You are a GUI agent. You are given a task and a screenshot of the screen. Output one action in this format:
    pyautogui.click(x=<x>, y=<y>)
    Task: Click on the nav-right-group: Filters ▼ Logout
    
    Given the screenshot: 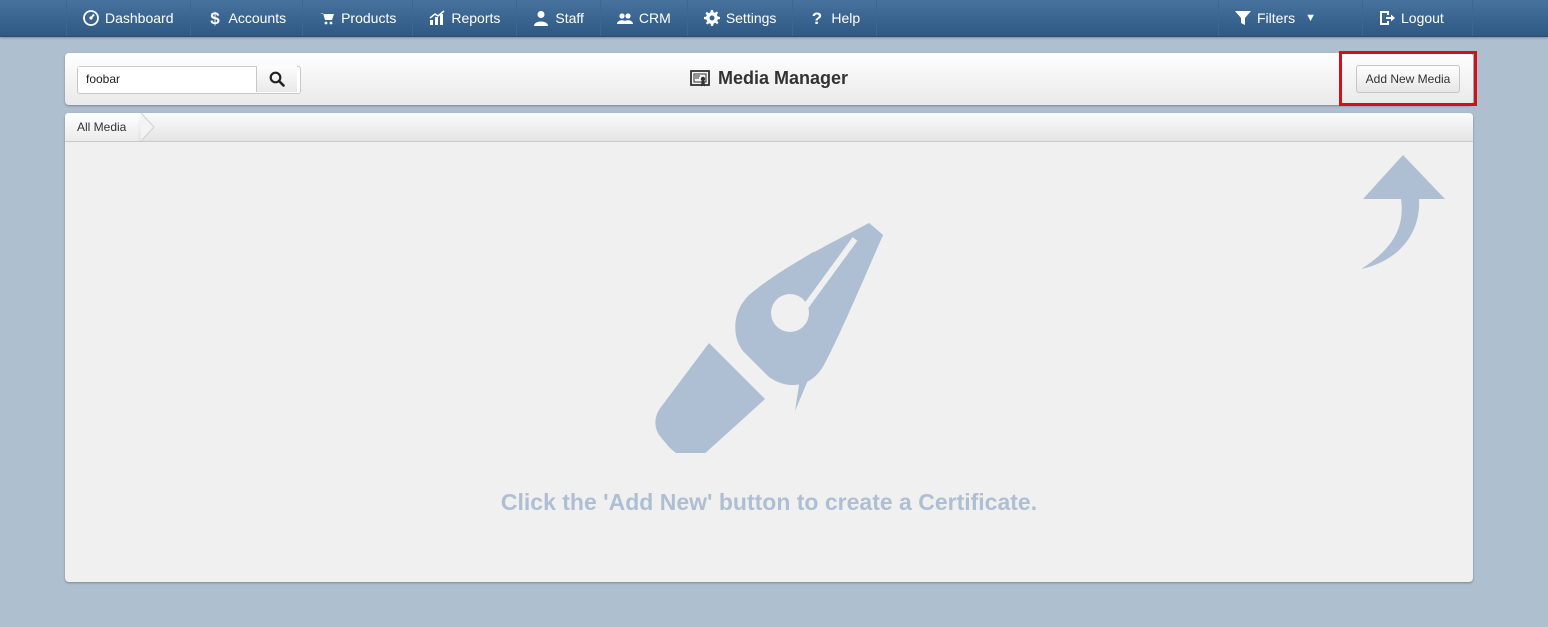 What is the action you would take?
    pyautogui.click(x=1345, y=18)
    